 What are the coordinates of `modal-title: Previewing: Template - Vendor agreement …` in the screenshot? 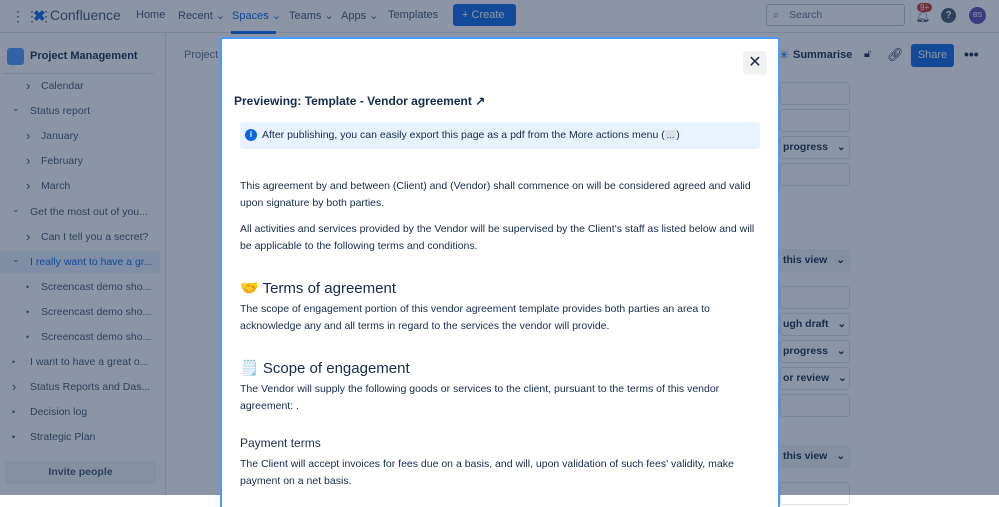 It's located at (359, 101).